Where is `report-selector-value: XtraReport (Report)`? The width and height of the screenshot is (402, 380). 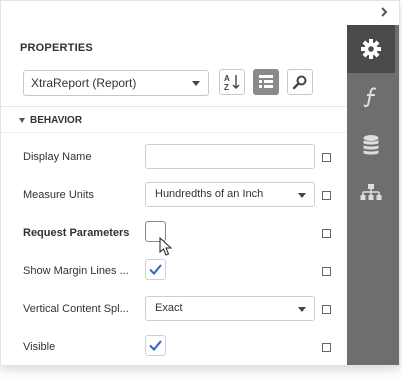
report-selector-value: XtraReport (Report) is located at coordinates (84, 83).